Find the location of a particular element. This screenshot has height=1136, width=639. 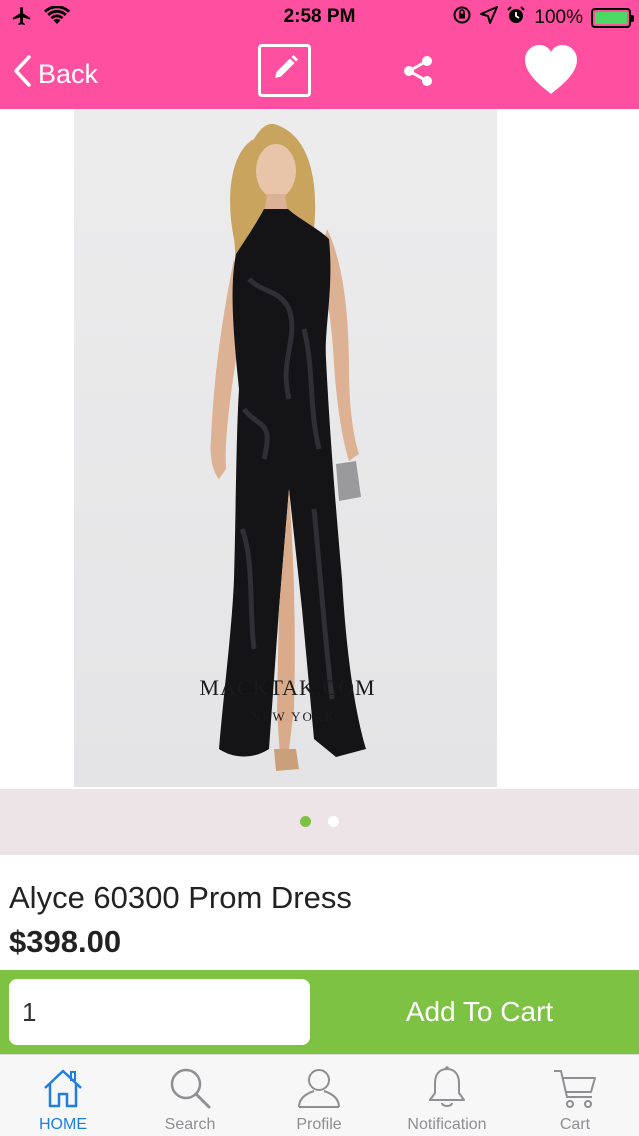

bell-icon is located at coordinates (447, 1088).